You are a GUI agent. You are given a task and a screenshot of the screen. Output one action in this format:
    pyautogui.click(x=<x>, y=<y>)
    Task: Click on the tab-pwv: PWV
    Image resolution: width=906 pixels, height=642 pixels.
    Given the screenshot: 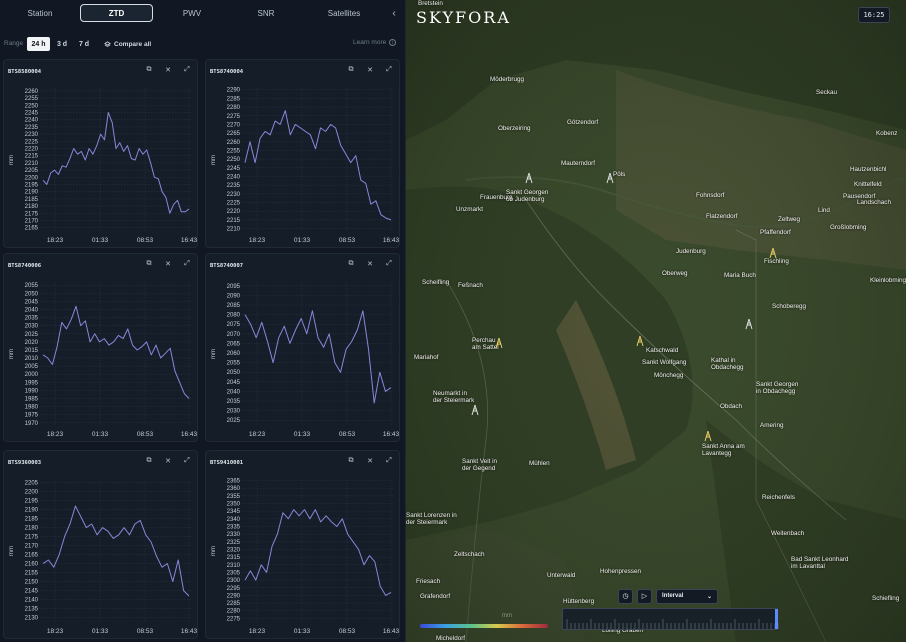 What is the action you would take?
    pyautogui.click(x=192, y=13)
    